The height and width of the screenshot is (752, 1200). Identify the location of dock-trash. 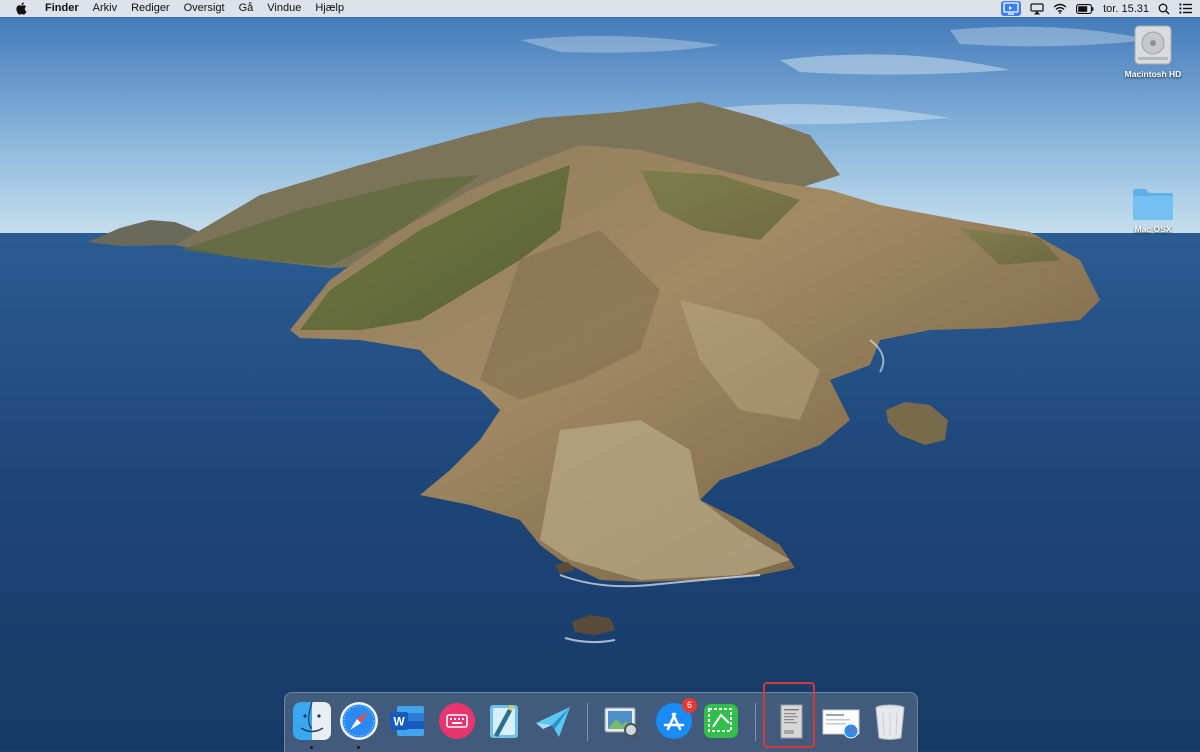
(890, 721).